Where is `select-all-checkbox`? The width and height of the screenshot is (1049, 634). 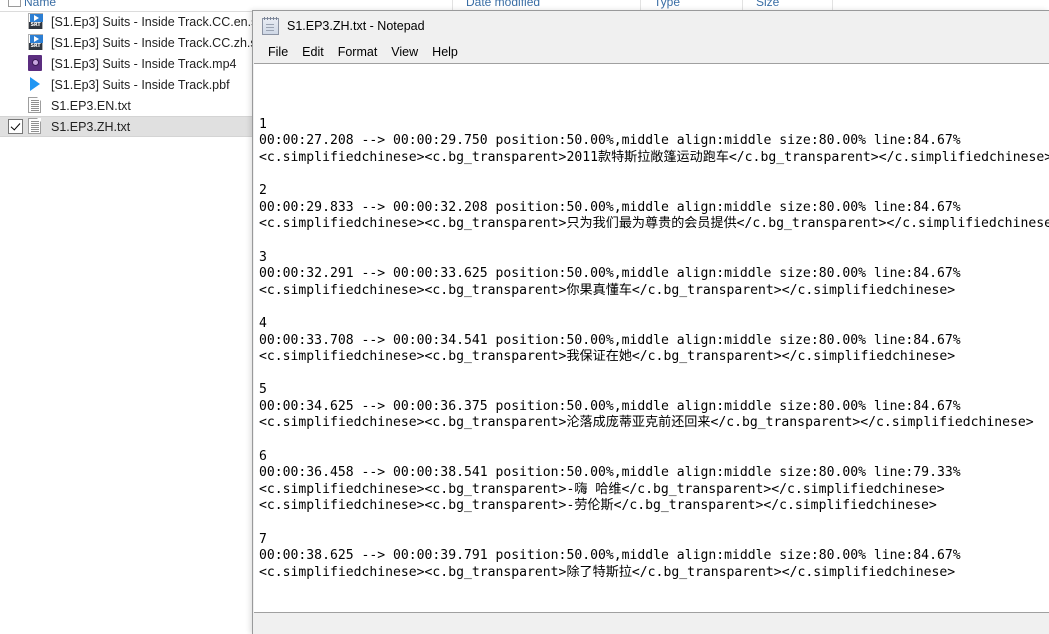 select-all-checkbox is located at coordinates (14, 3).